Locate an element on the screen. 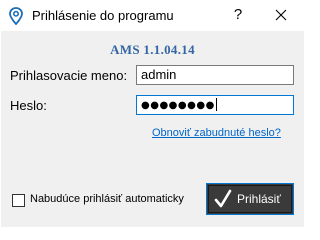  title-bar: Prihlásenie do programu ? is located at coordinates (152, 15).